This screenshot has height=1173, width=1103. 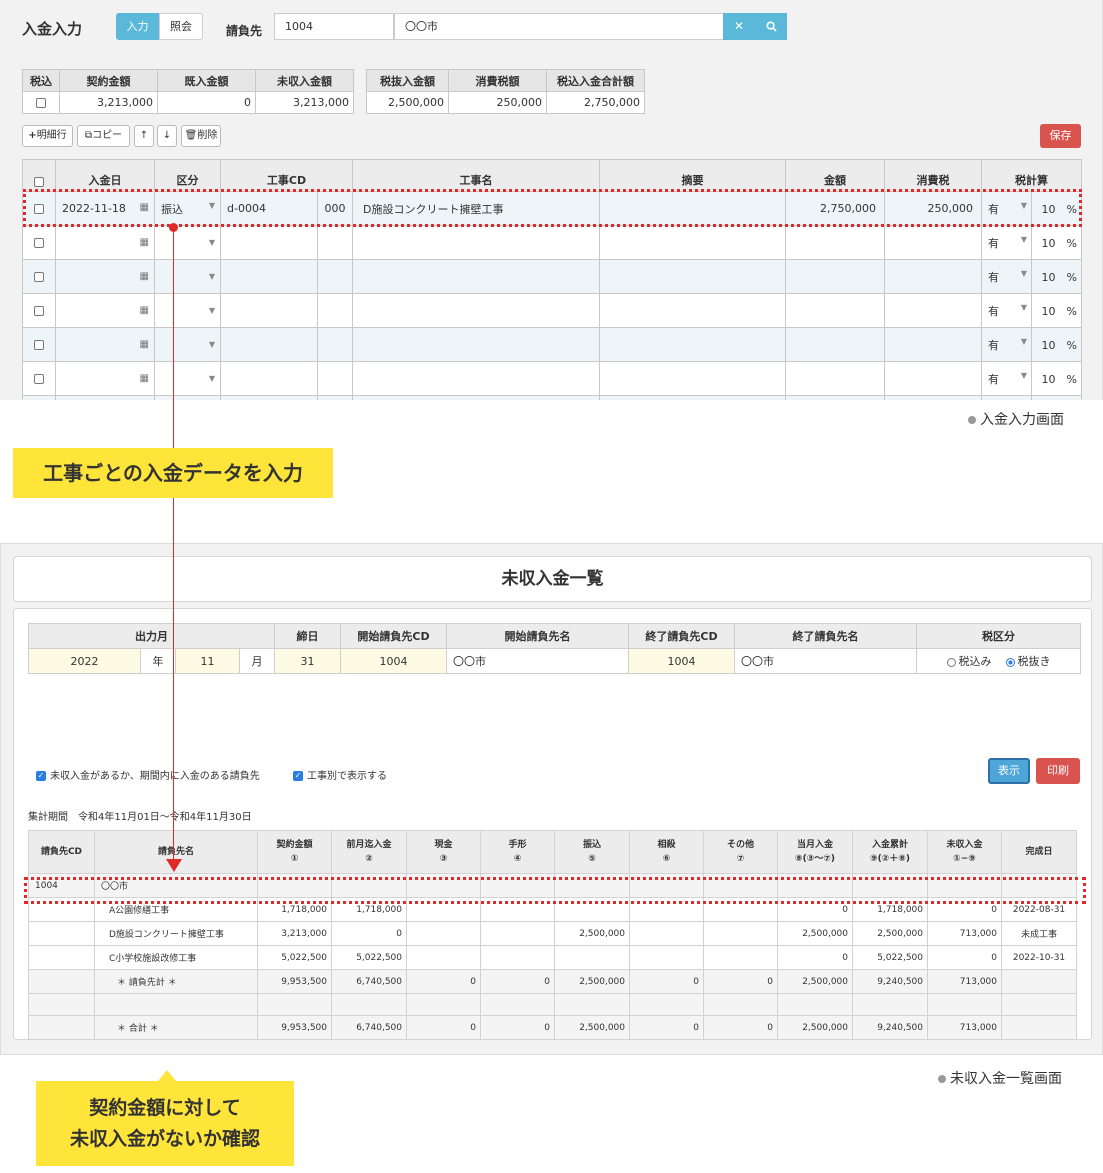 I want to click on result-cell: 2022-10-31, so click(x=1039, y=957).